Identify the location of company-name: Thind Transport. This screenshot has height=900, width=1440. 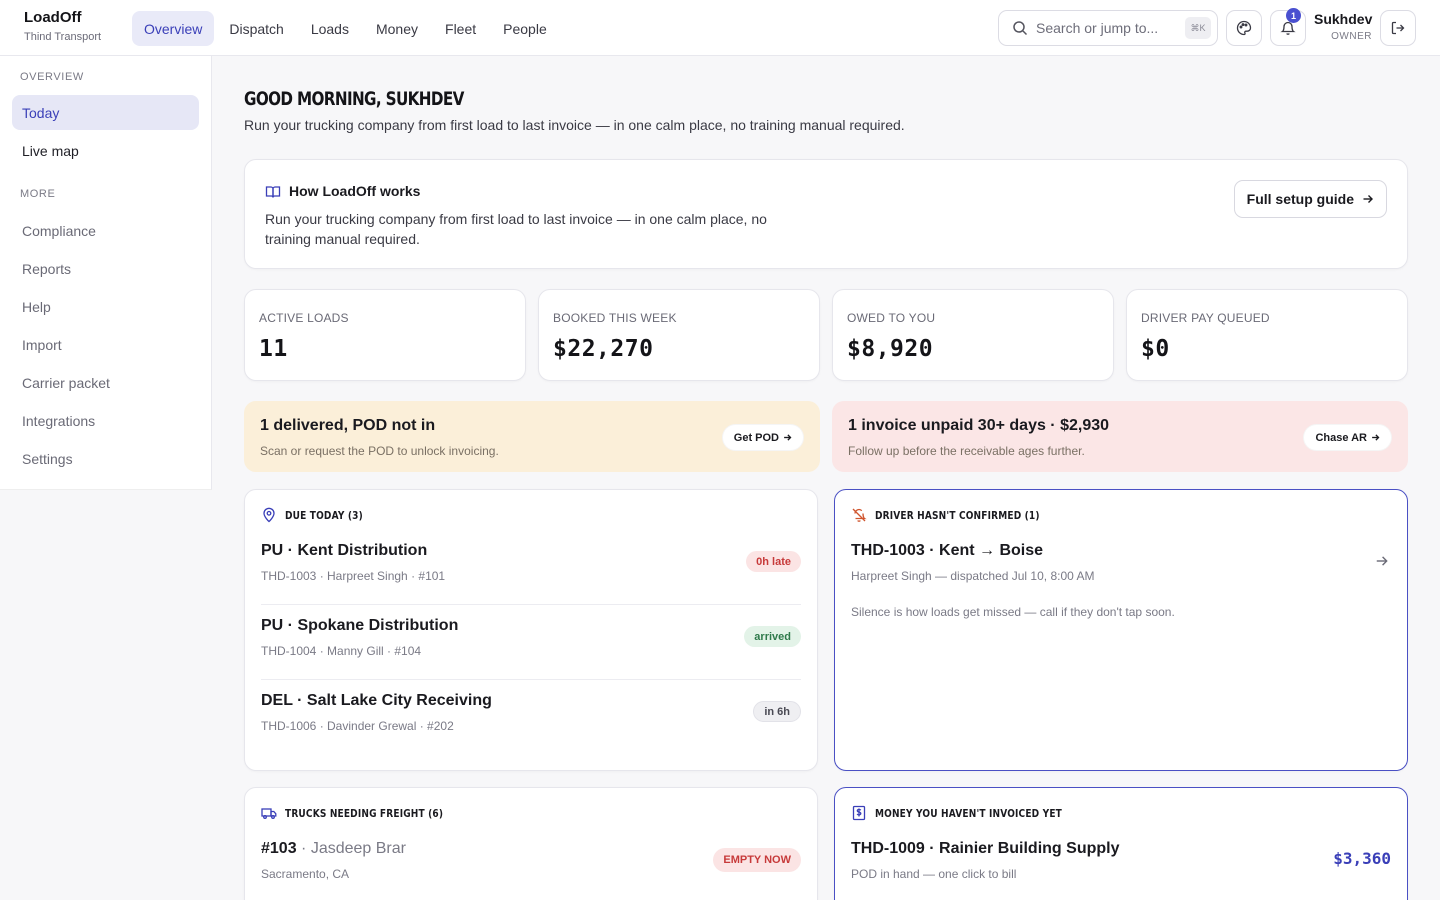
(63, 37).